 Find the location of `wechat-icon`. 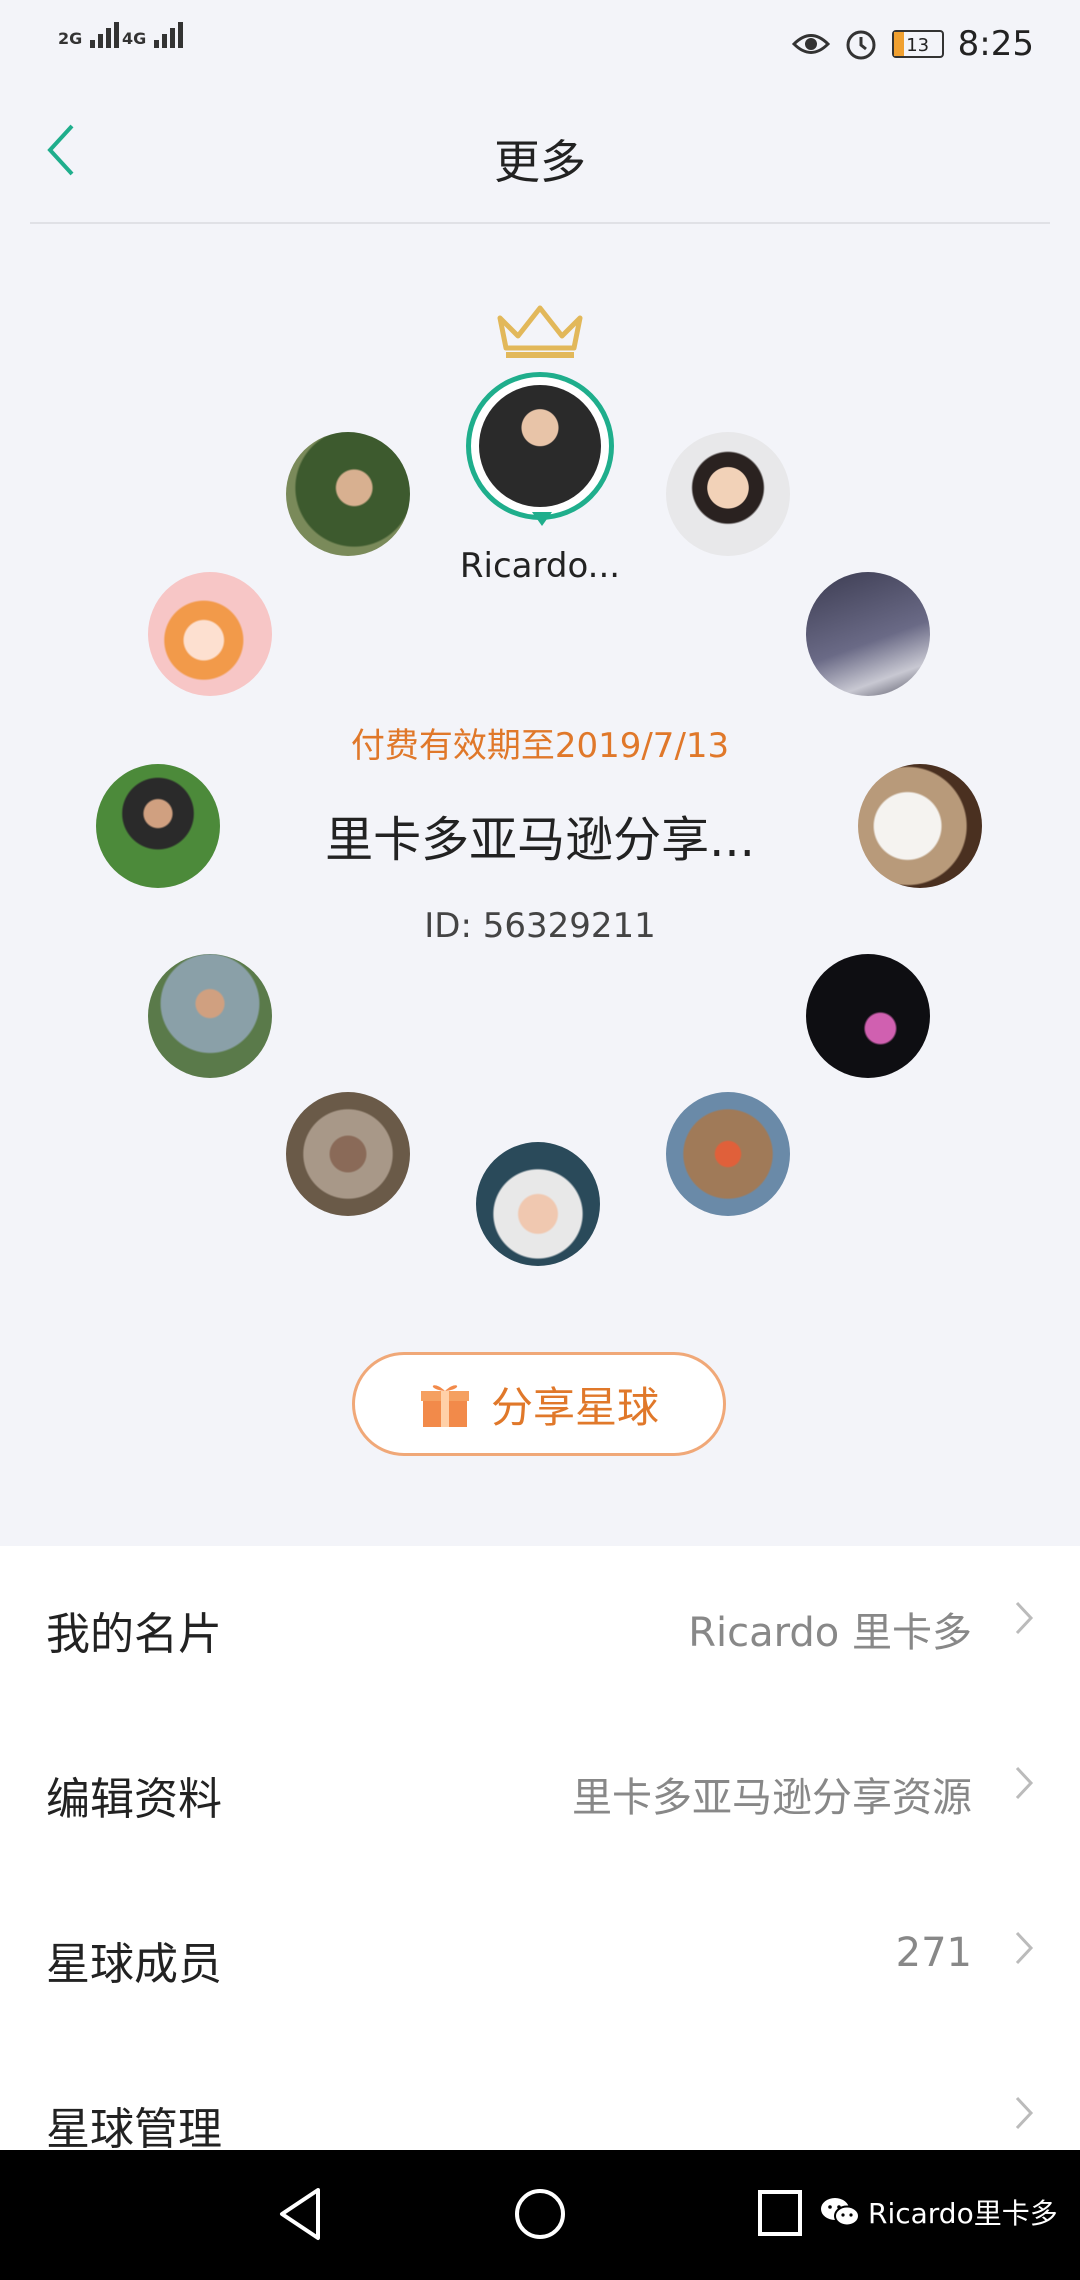

wechat-icon is located at coordinates (840, 2212).